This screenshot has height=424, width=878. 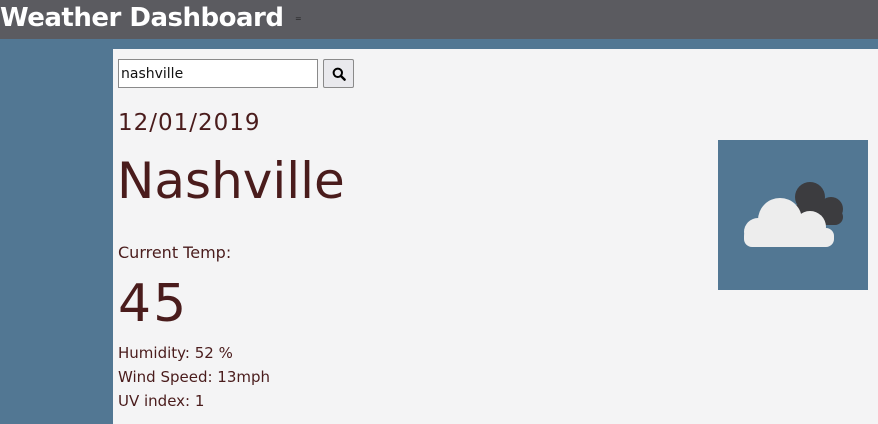 I want to click on search-icon, so click(x=338, y=74).